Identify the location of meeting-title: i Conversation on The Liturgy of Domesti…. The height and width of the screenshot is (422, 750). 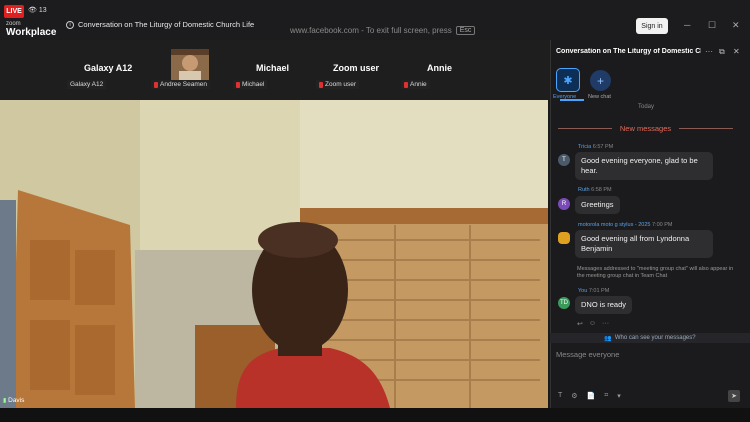
(160, 24).